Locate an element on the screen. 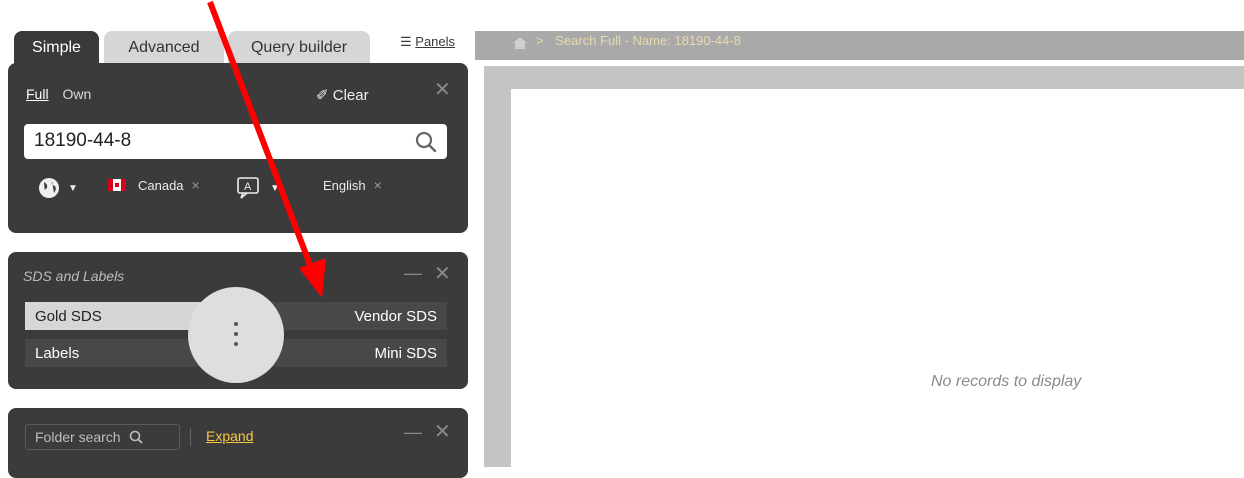  country-label: Canada is located at coordinates (161, 185).